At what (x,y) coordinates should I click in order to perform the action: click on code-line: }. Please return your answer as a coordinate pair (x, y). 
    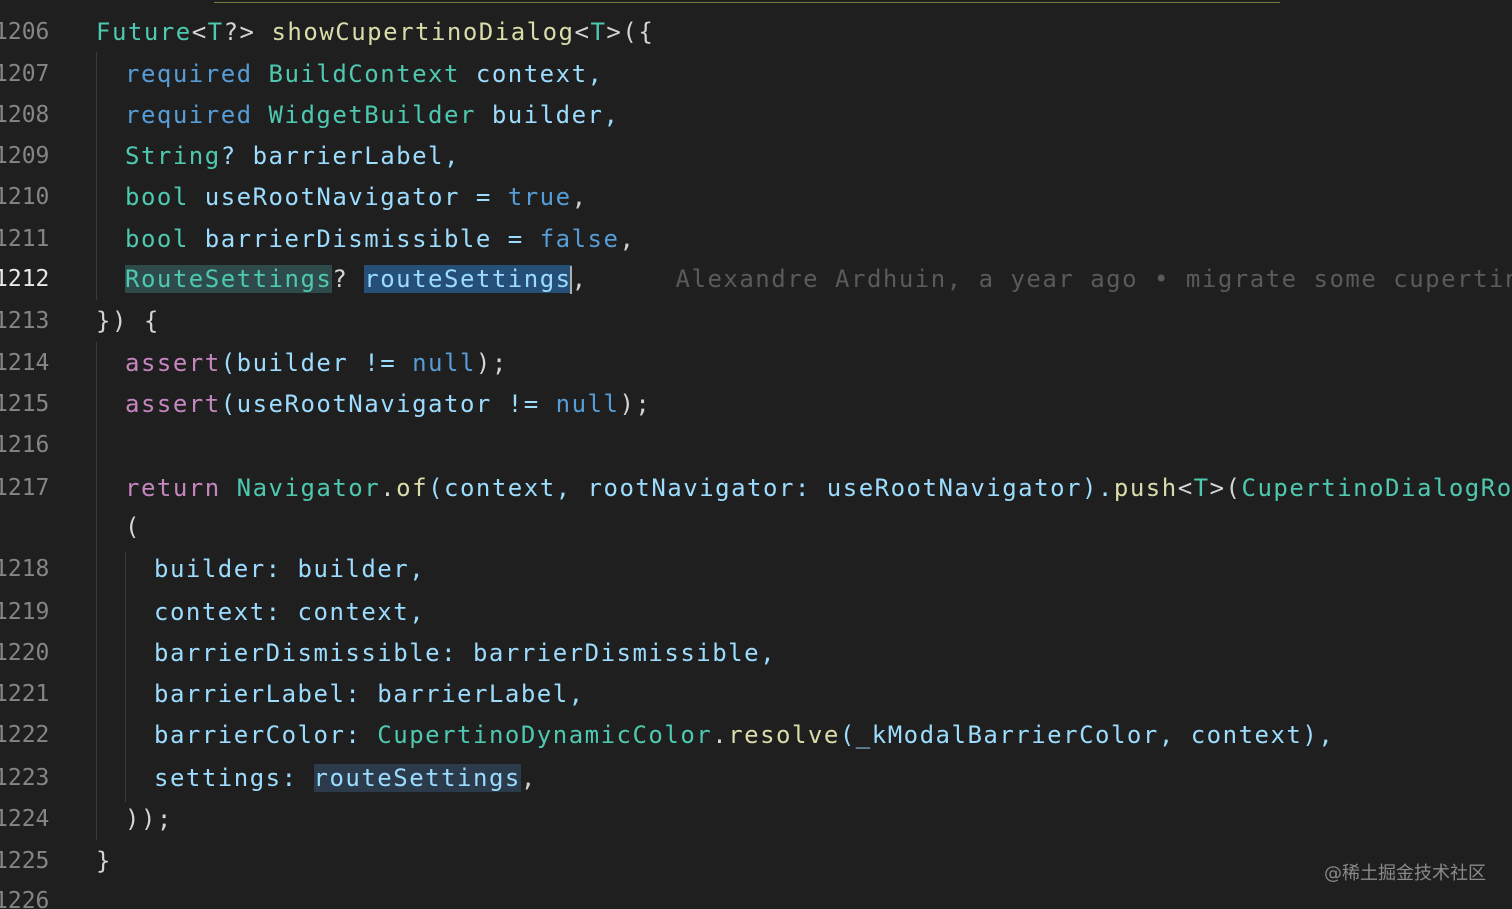
    Looking at the image, I should click on (104, 861).